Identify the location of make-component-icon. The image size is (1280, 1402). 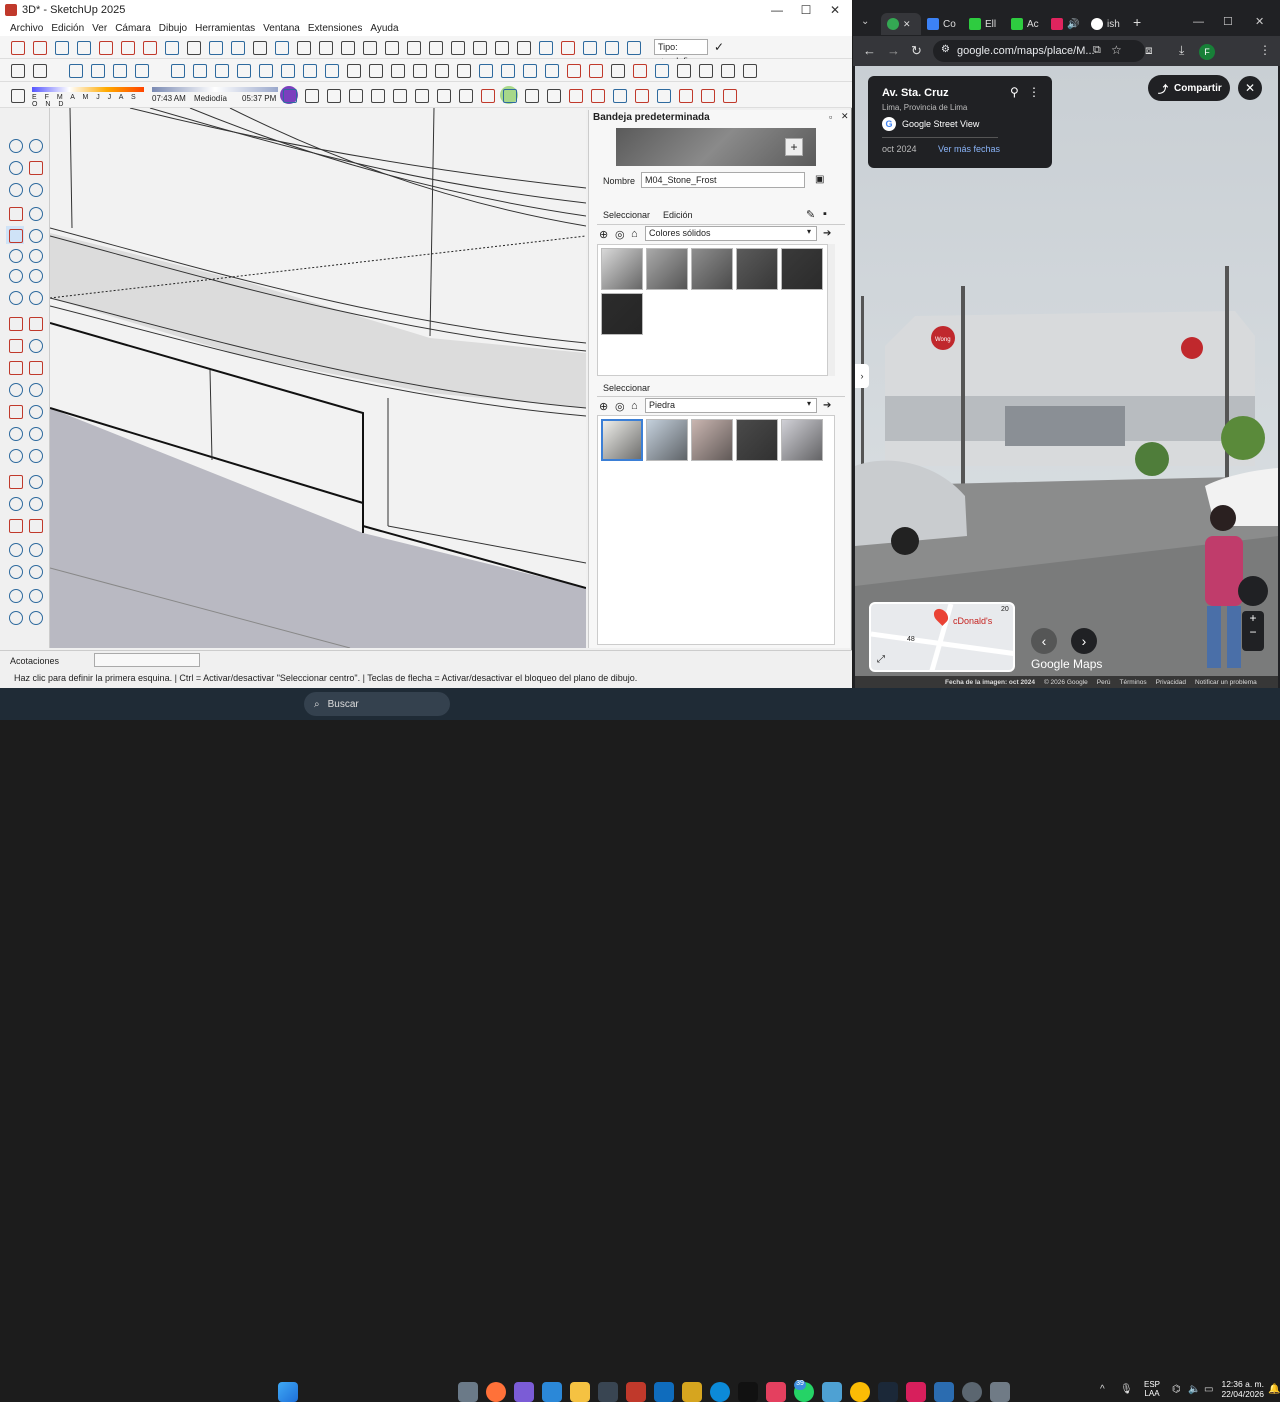
(15, 189).